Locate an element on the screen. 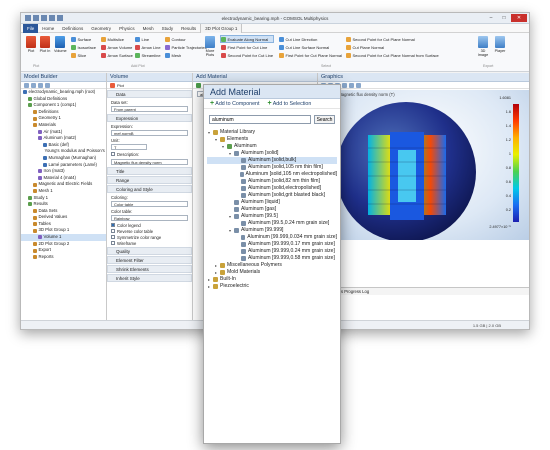 The width and height of the screenshot is (550, 450). material-tree-item: ▸ Piezoelectric is located at coordinates (272, 286).